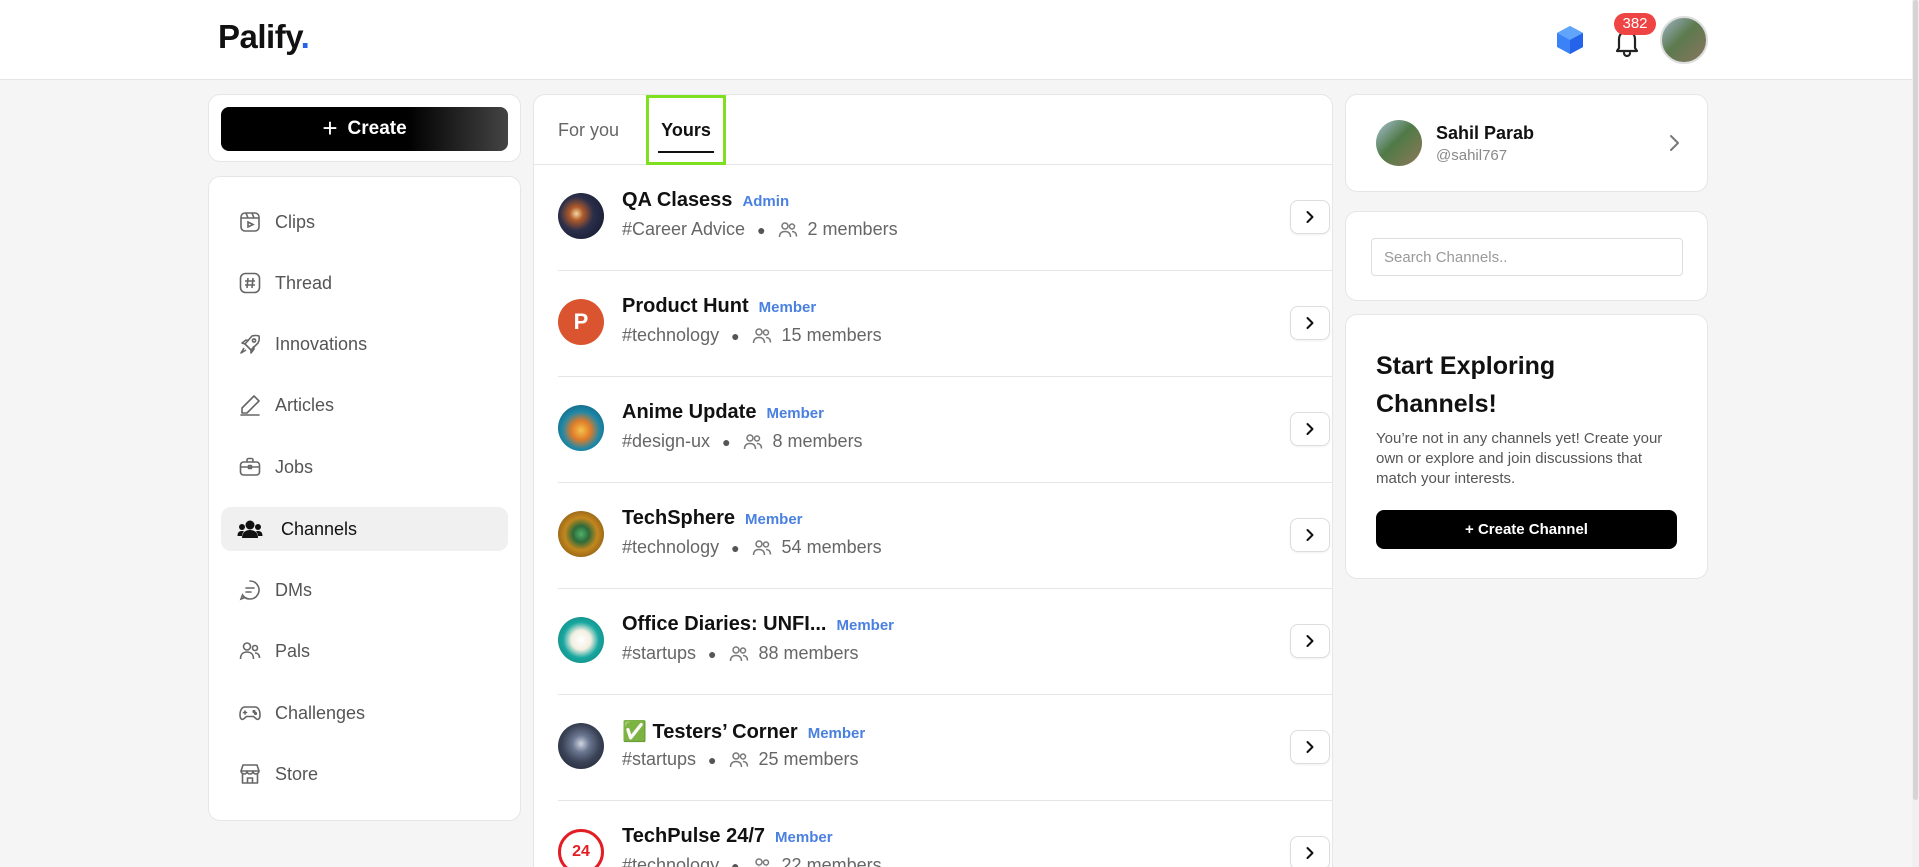  What do you see at coordinates (1472, 155) in the screenshot?
I see `profile-handle: @sahil767` at bounding box center [1472, 155].